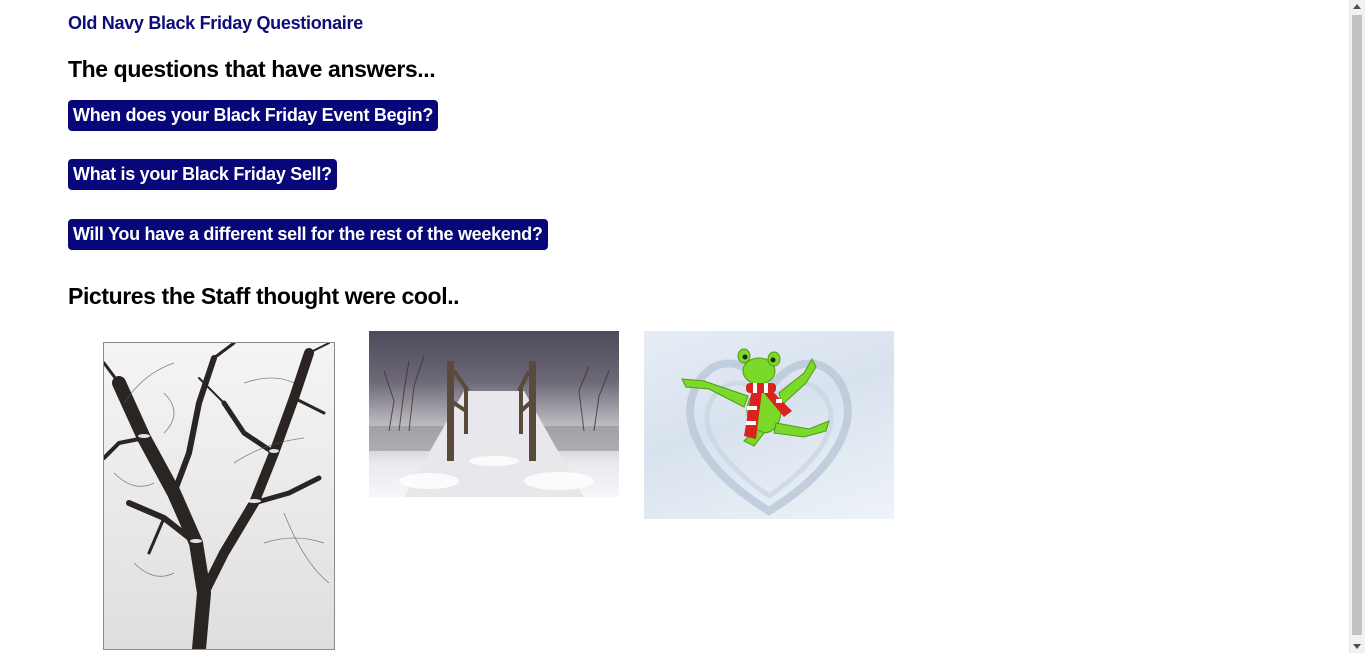 The image size is (1365, 653). Describe the element at coordinates (219, 496) in the screenshot. I see `snowy-tree-image` at that location.